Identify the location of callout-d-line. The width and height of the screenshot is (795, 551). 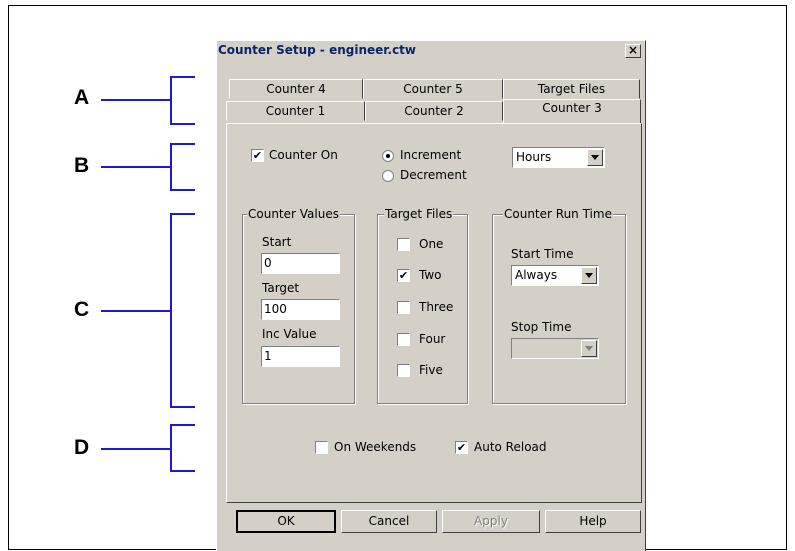
(136, 449).